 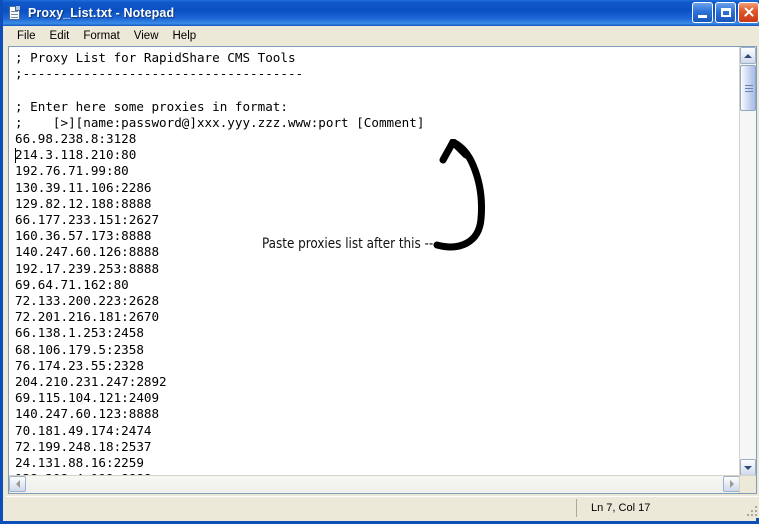 I want to click on scroll-left-button, so click(x=17, y=484).